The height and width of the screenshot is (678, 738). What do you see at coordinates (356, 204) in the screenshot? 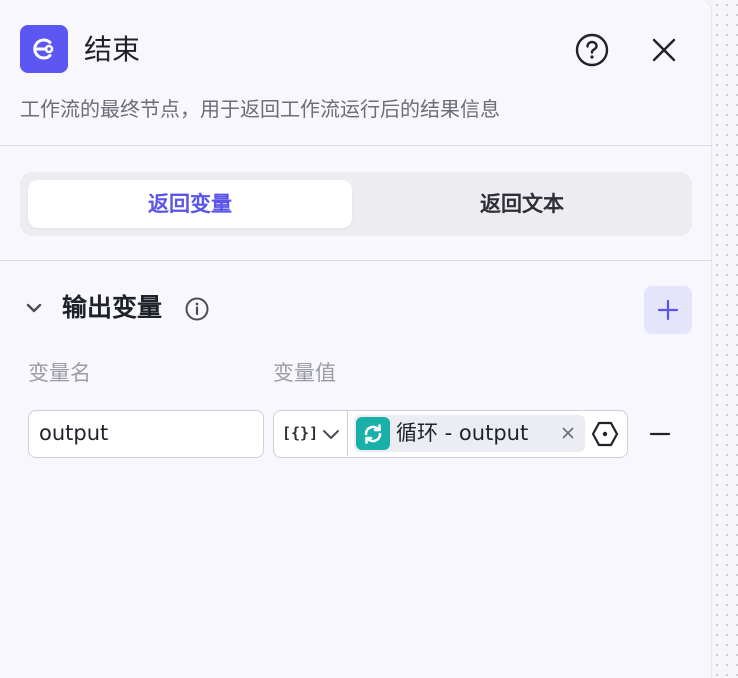
I see `return-mode-tabs: 返回变量 返回文本` at bounding box center [356, 204].